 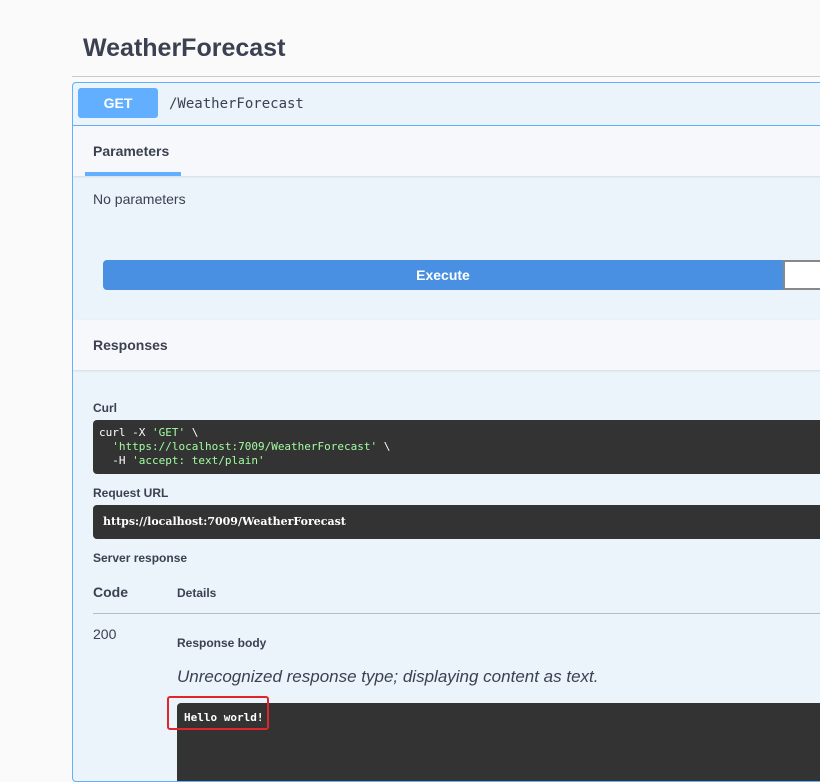 I want to click on response-status-code: 200, so click(x=105, y=634).